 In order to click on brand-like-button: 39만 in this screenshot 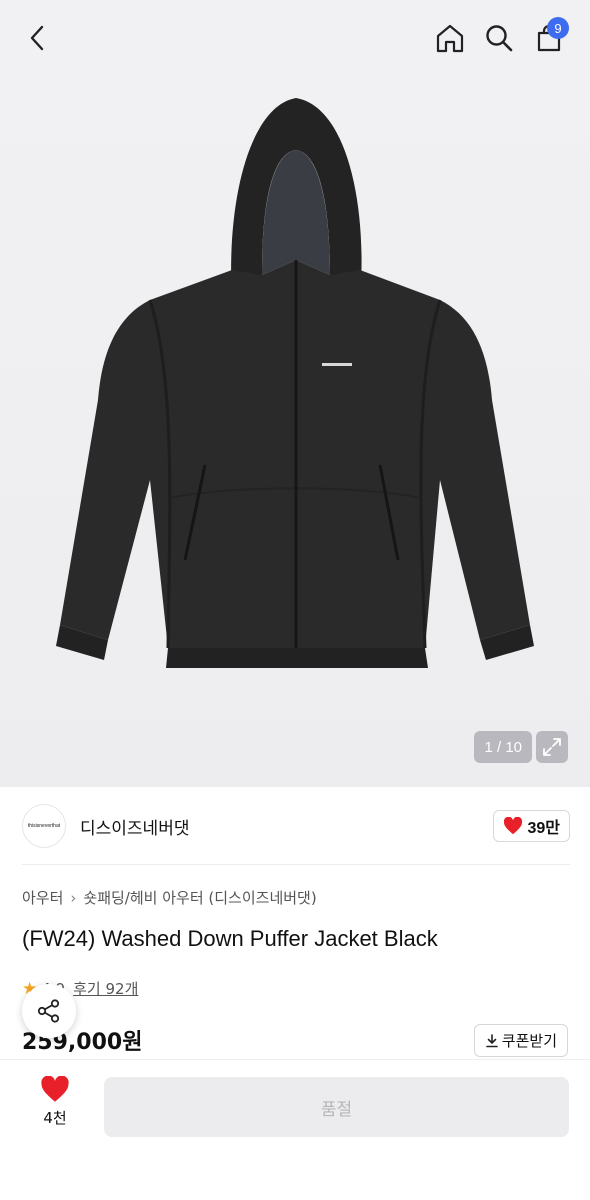, I will do `click(531, 826)`.